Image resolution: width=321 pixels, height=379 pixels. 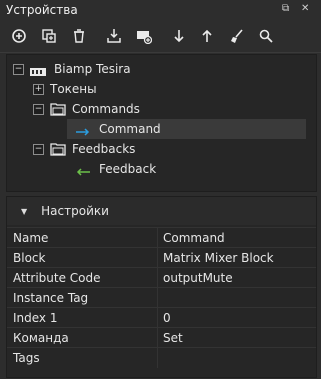 I want to click on expand-toggle: +, so click(x=38, y=89).